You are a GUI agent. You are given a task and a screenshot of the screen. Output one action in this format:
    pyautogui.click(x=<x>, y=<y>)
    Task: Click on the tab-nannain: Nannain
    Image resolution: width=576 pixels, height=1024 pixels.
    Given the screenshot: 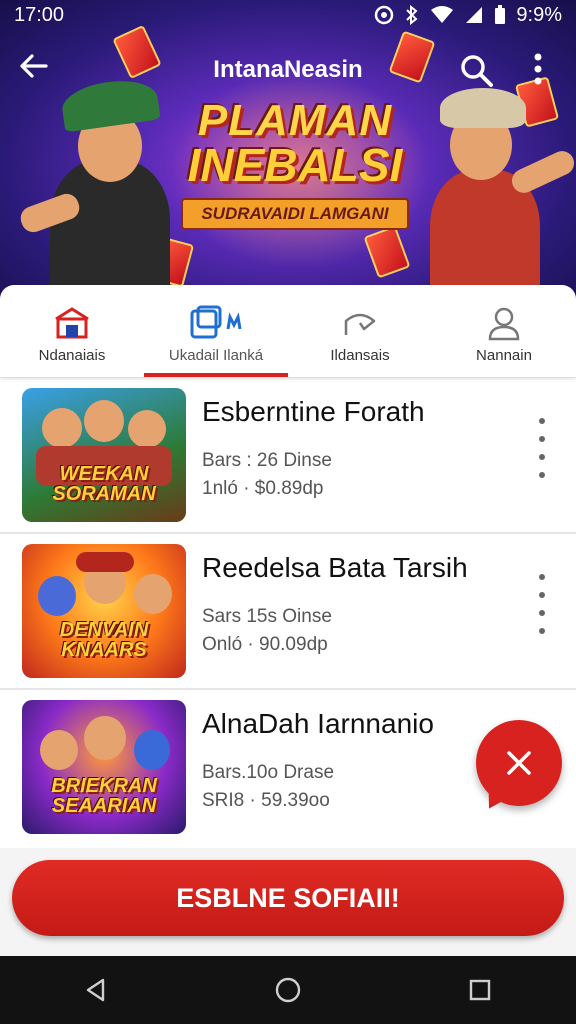 What is the action you would take?
    pyautogui.click(x=504, y=331)
    